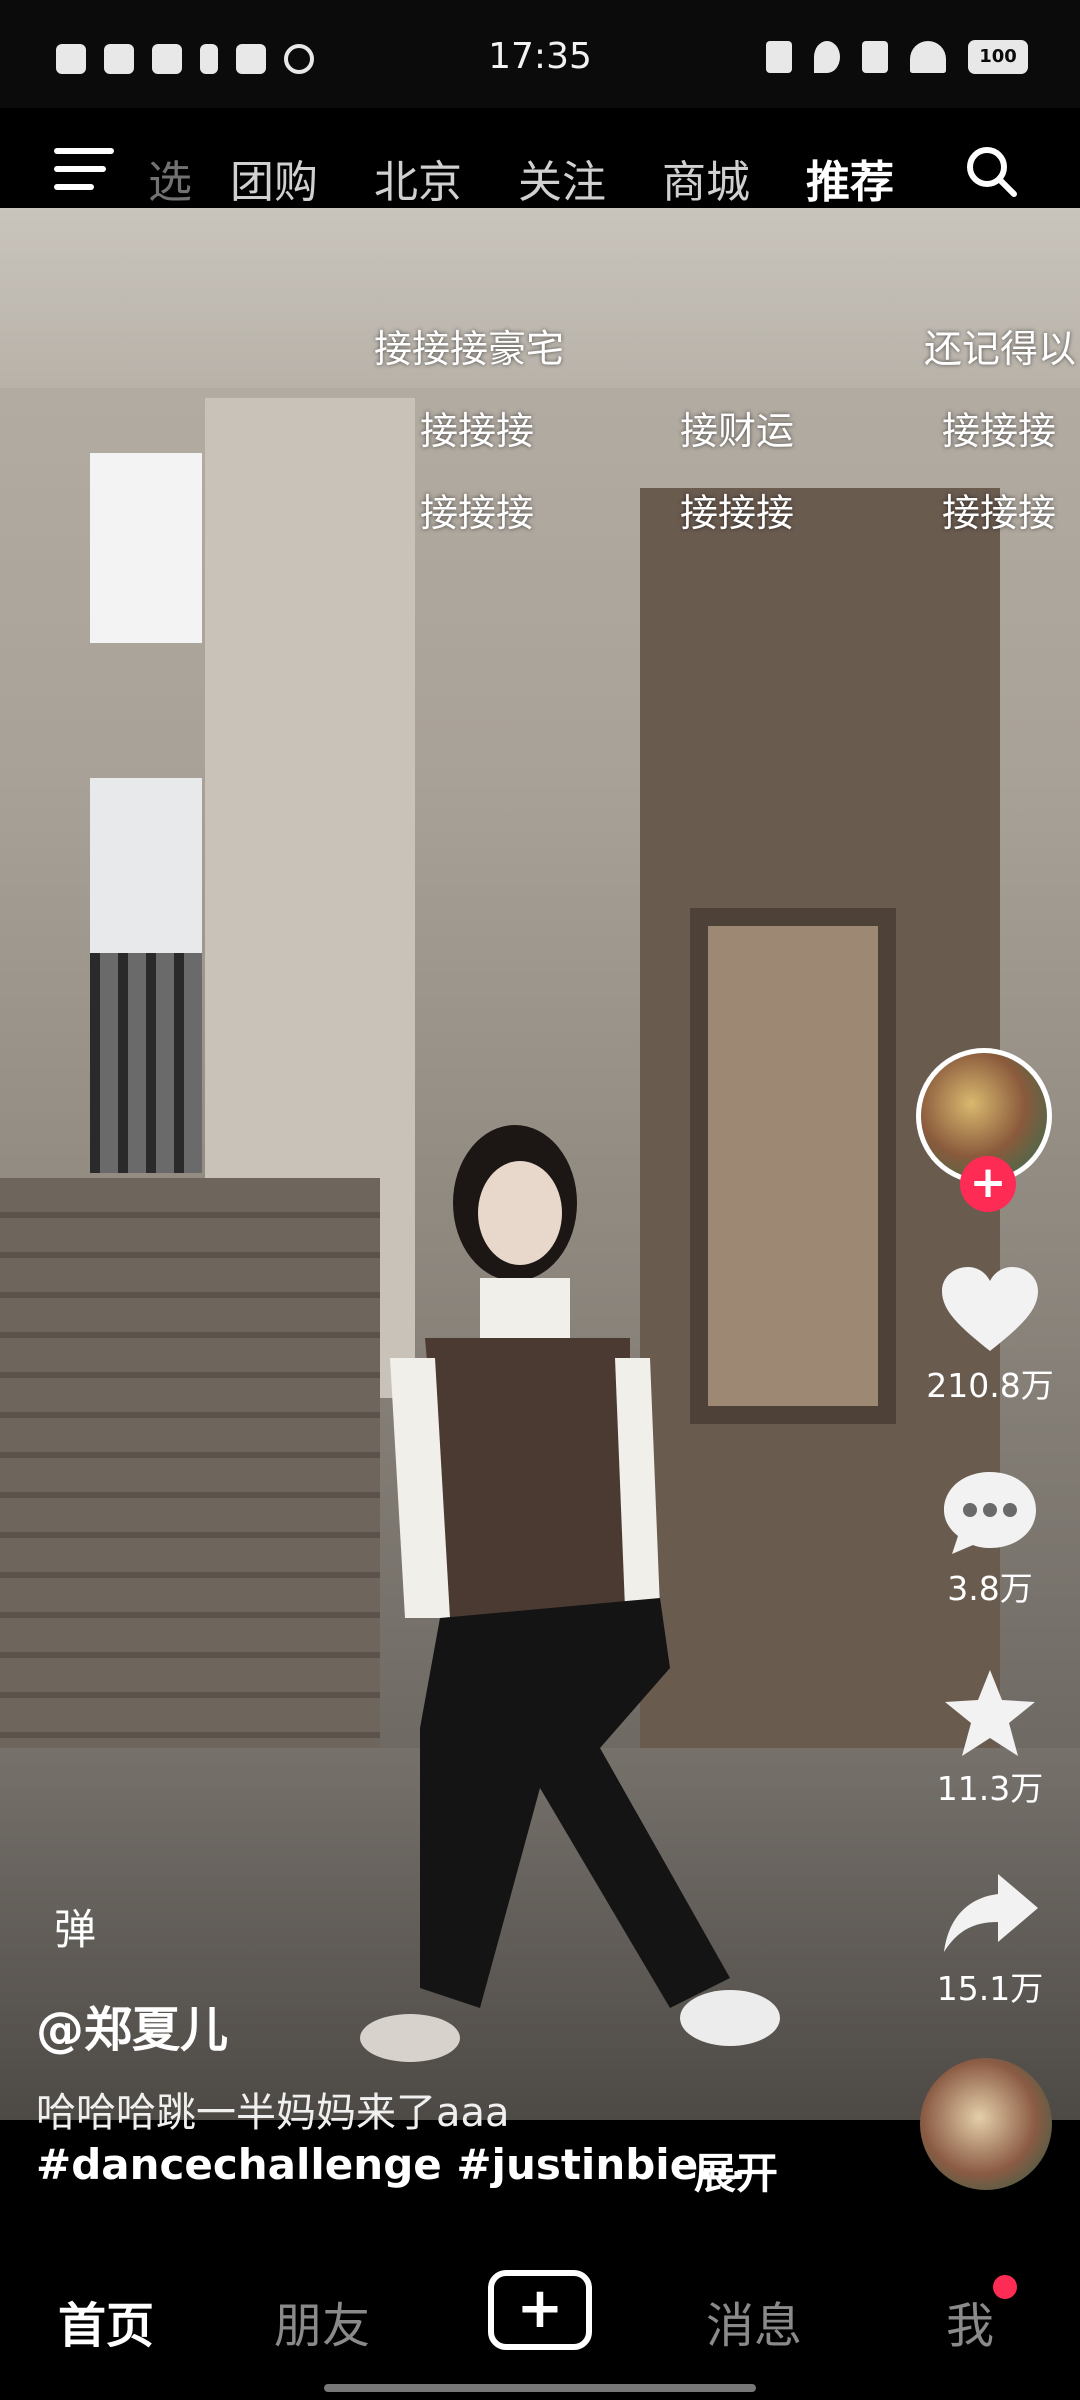  Describe the element at coordinates (827, 57) in the screenshot. I see `location-icon` at that location.